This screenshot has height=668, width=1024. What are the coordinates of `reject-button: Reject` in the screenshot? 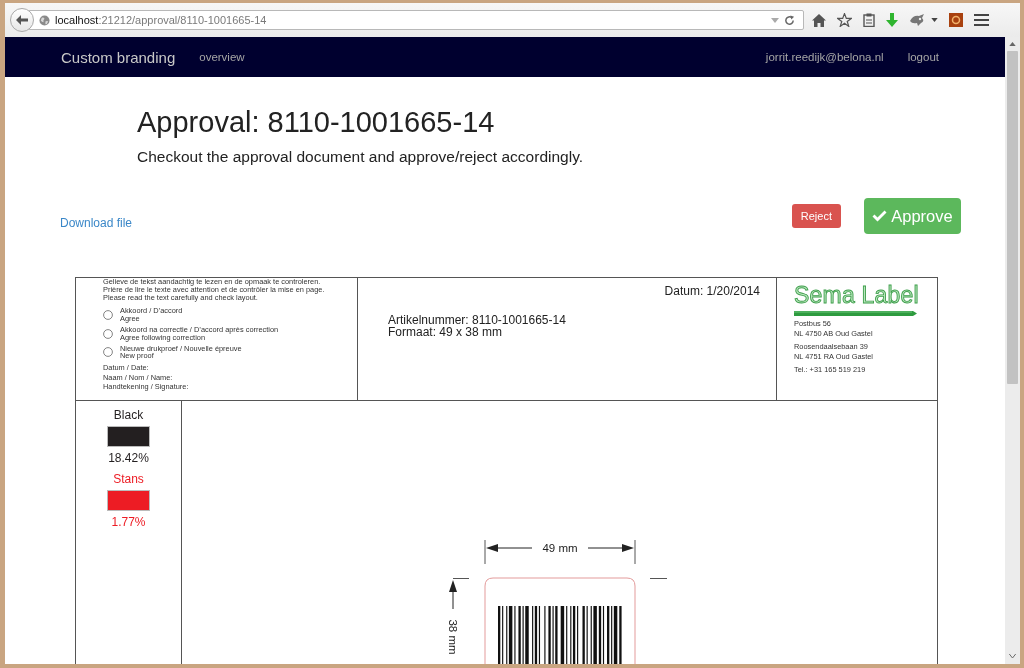 It's located at (816, 216).